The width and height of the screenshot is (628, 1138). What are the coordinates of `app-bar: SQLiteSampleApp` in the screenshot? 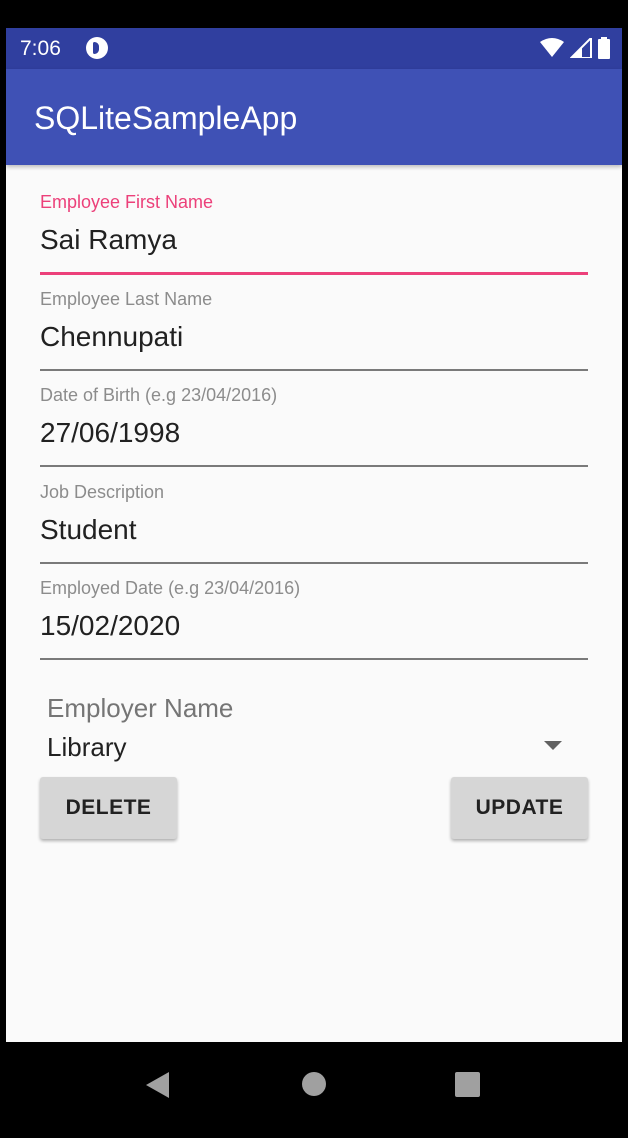 It's located at (314, 117).